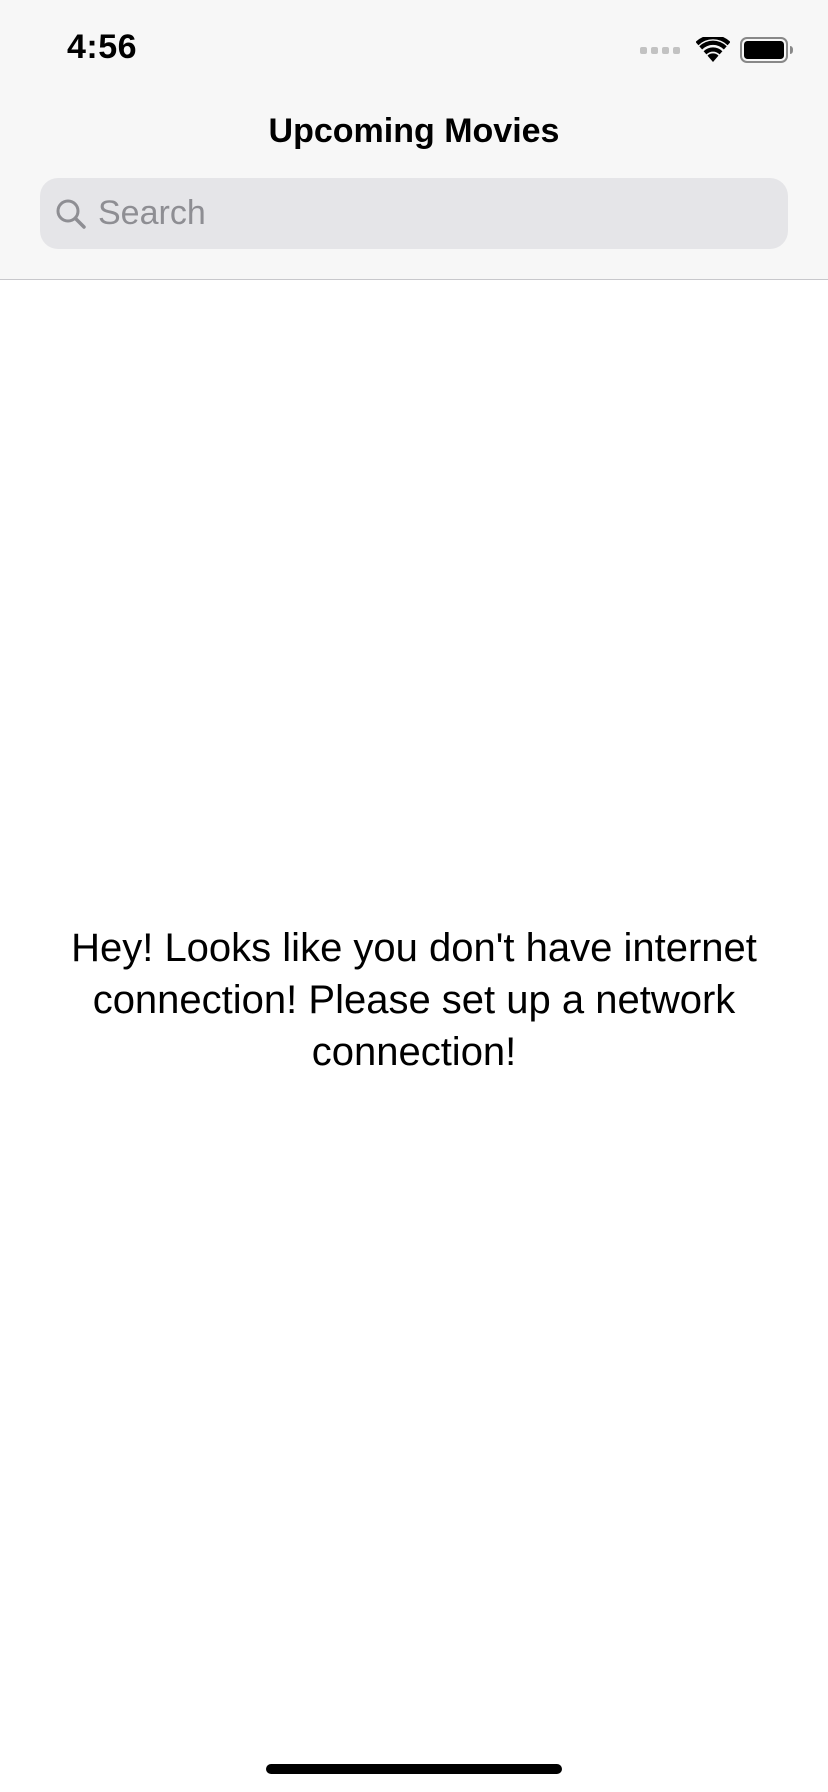 This screenshot has width=828, height=1792. I want to click on search-icon, so click(71, 214).